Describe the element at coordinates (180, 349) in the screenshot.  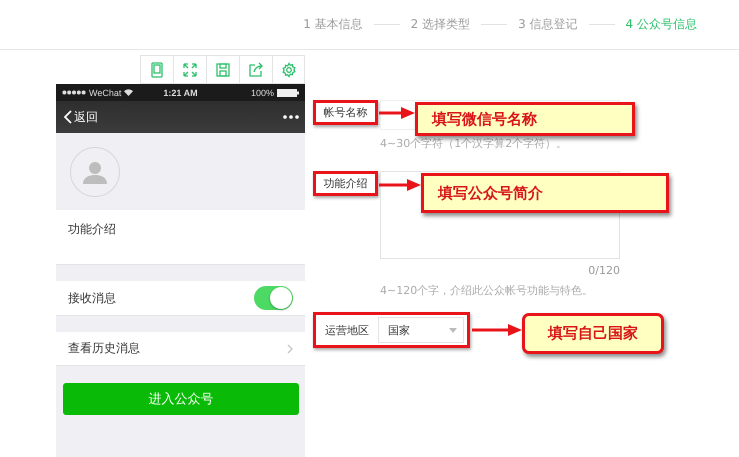
I see `list-row: 查看历史消息` at that location.